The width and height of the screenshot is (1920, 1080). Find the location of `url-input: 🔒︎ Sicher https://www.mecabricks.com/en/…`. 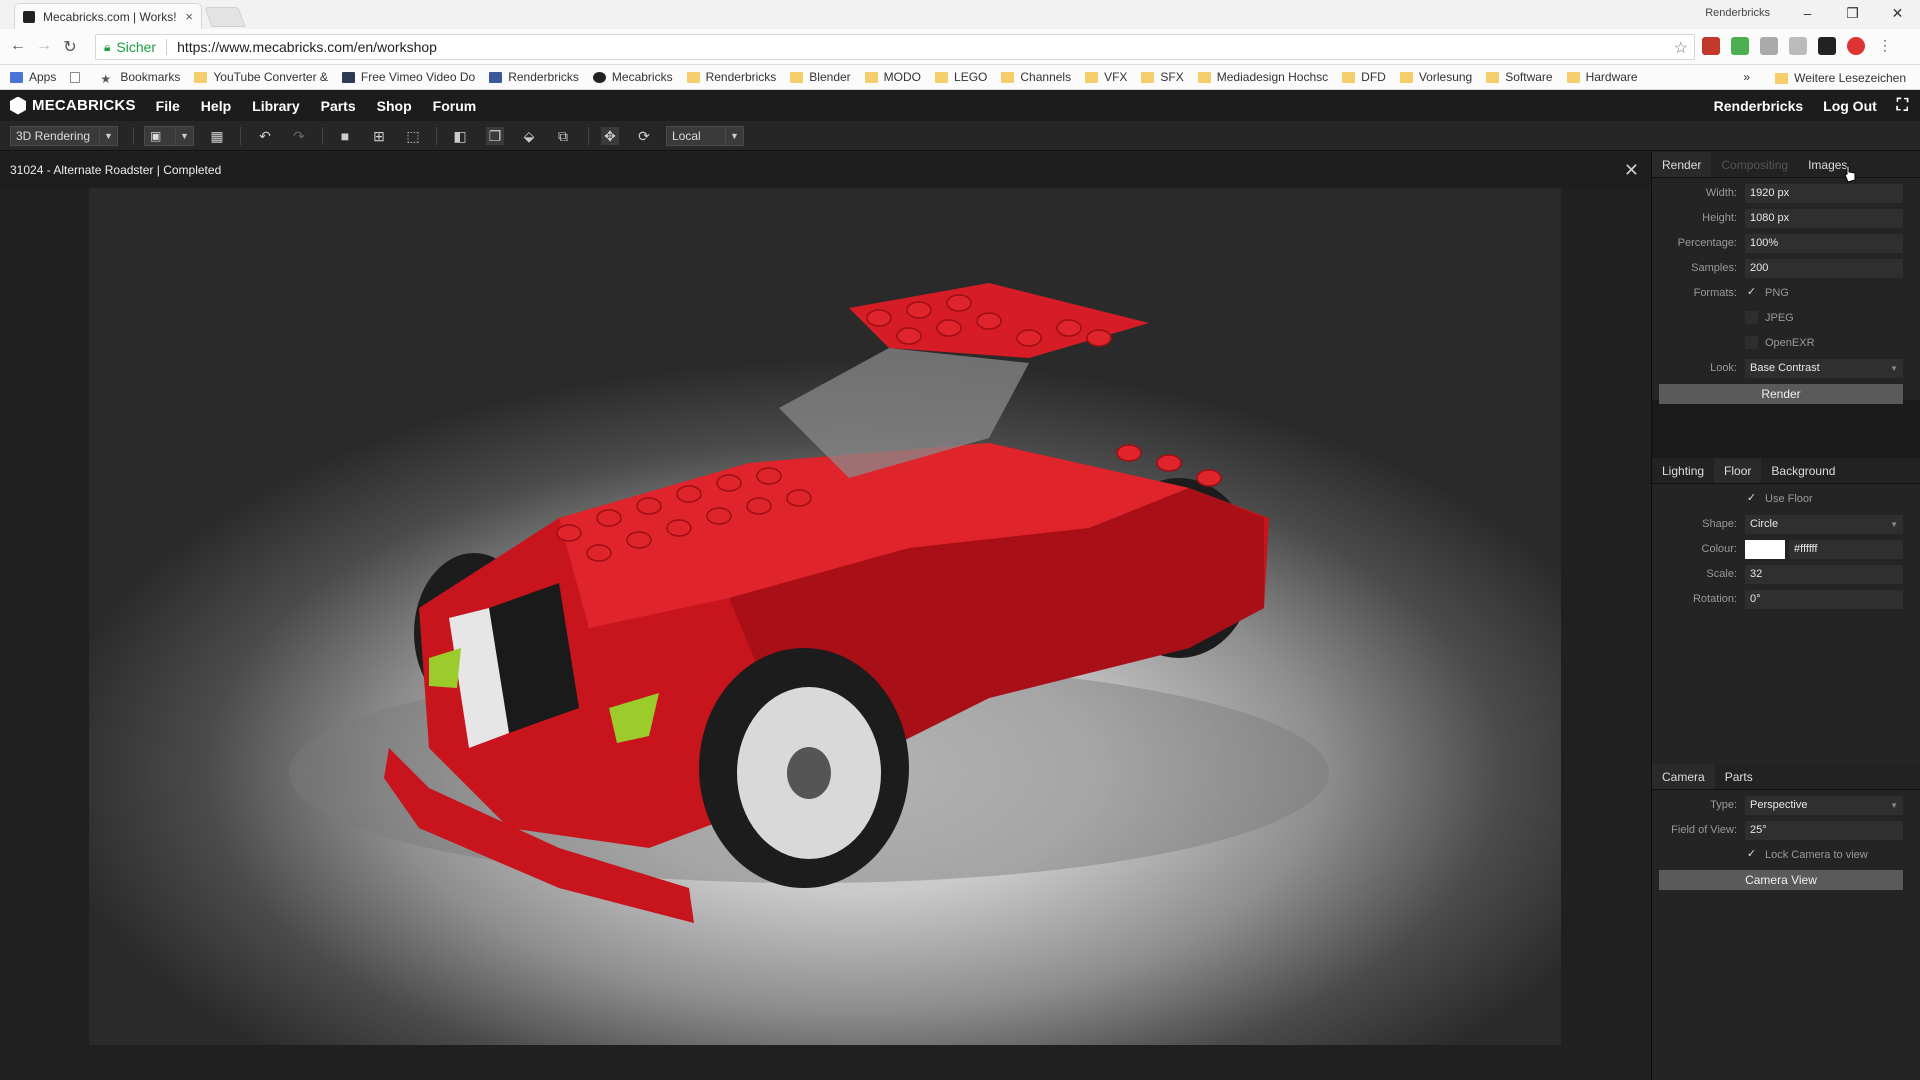

url-input: 🔒︎ Sicher https://www.mecabricks.com/en/… is located at coordinates (895, 47).